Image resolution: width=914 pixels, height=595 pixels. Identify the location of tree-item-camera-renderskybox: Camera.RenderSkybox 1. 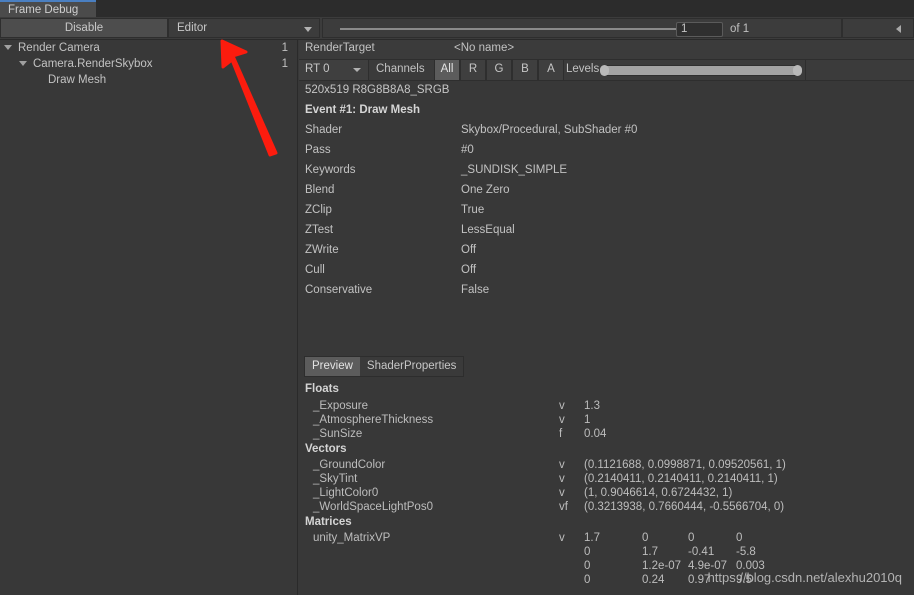
(148, 64).